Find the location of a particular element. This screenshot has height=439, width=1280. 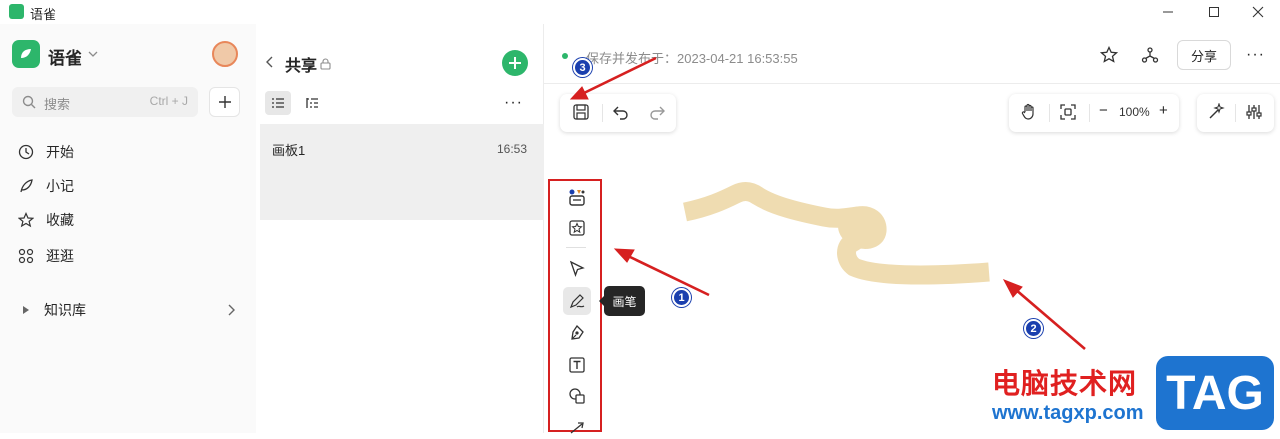

step-marker-2: 2 is located at coordinates (1033, 328).